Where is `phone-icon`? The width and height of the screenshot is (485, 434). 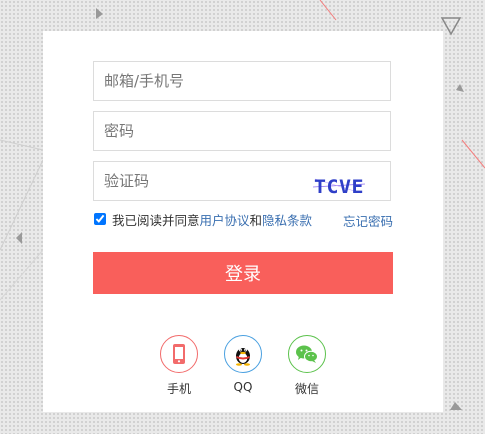 phone-icon is located at coordinates (179, 354).